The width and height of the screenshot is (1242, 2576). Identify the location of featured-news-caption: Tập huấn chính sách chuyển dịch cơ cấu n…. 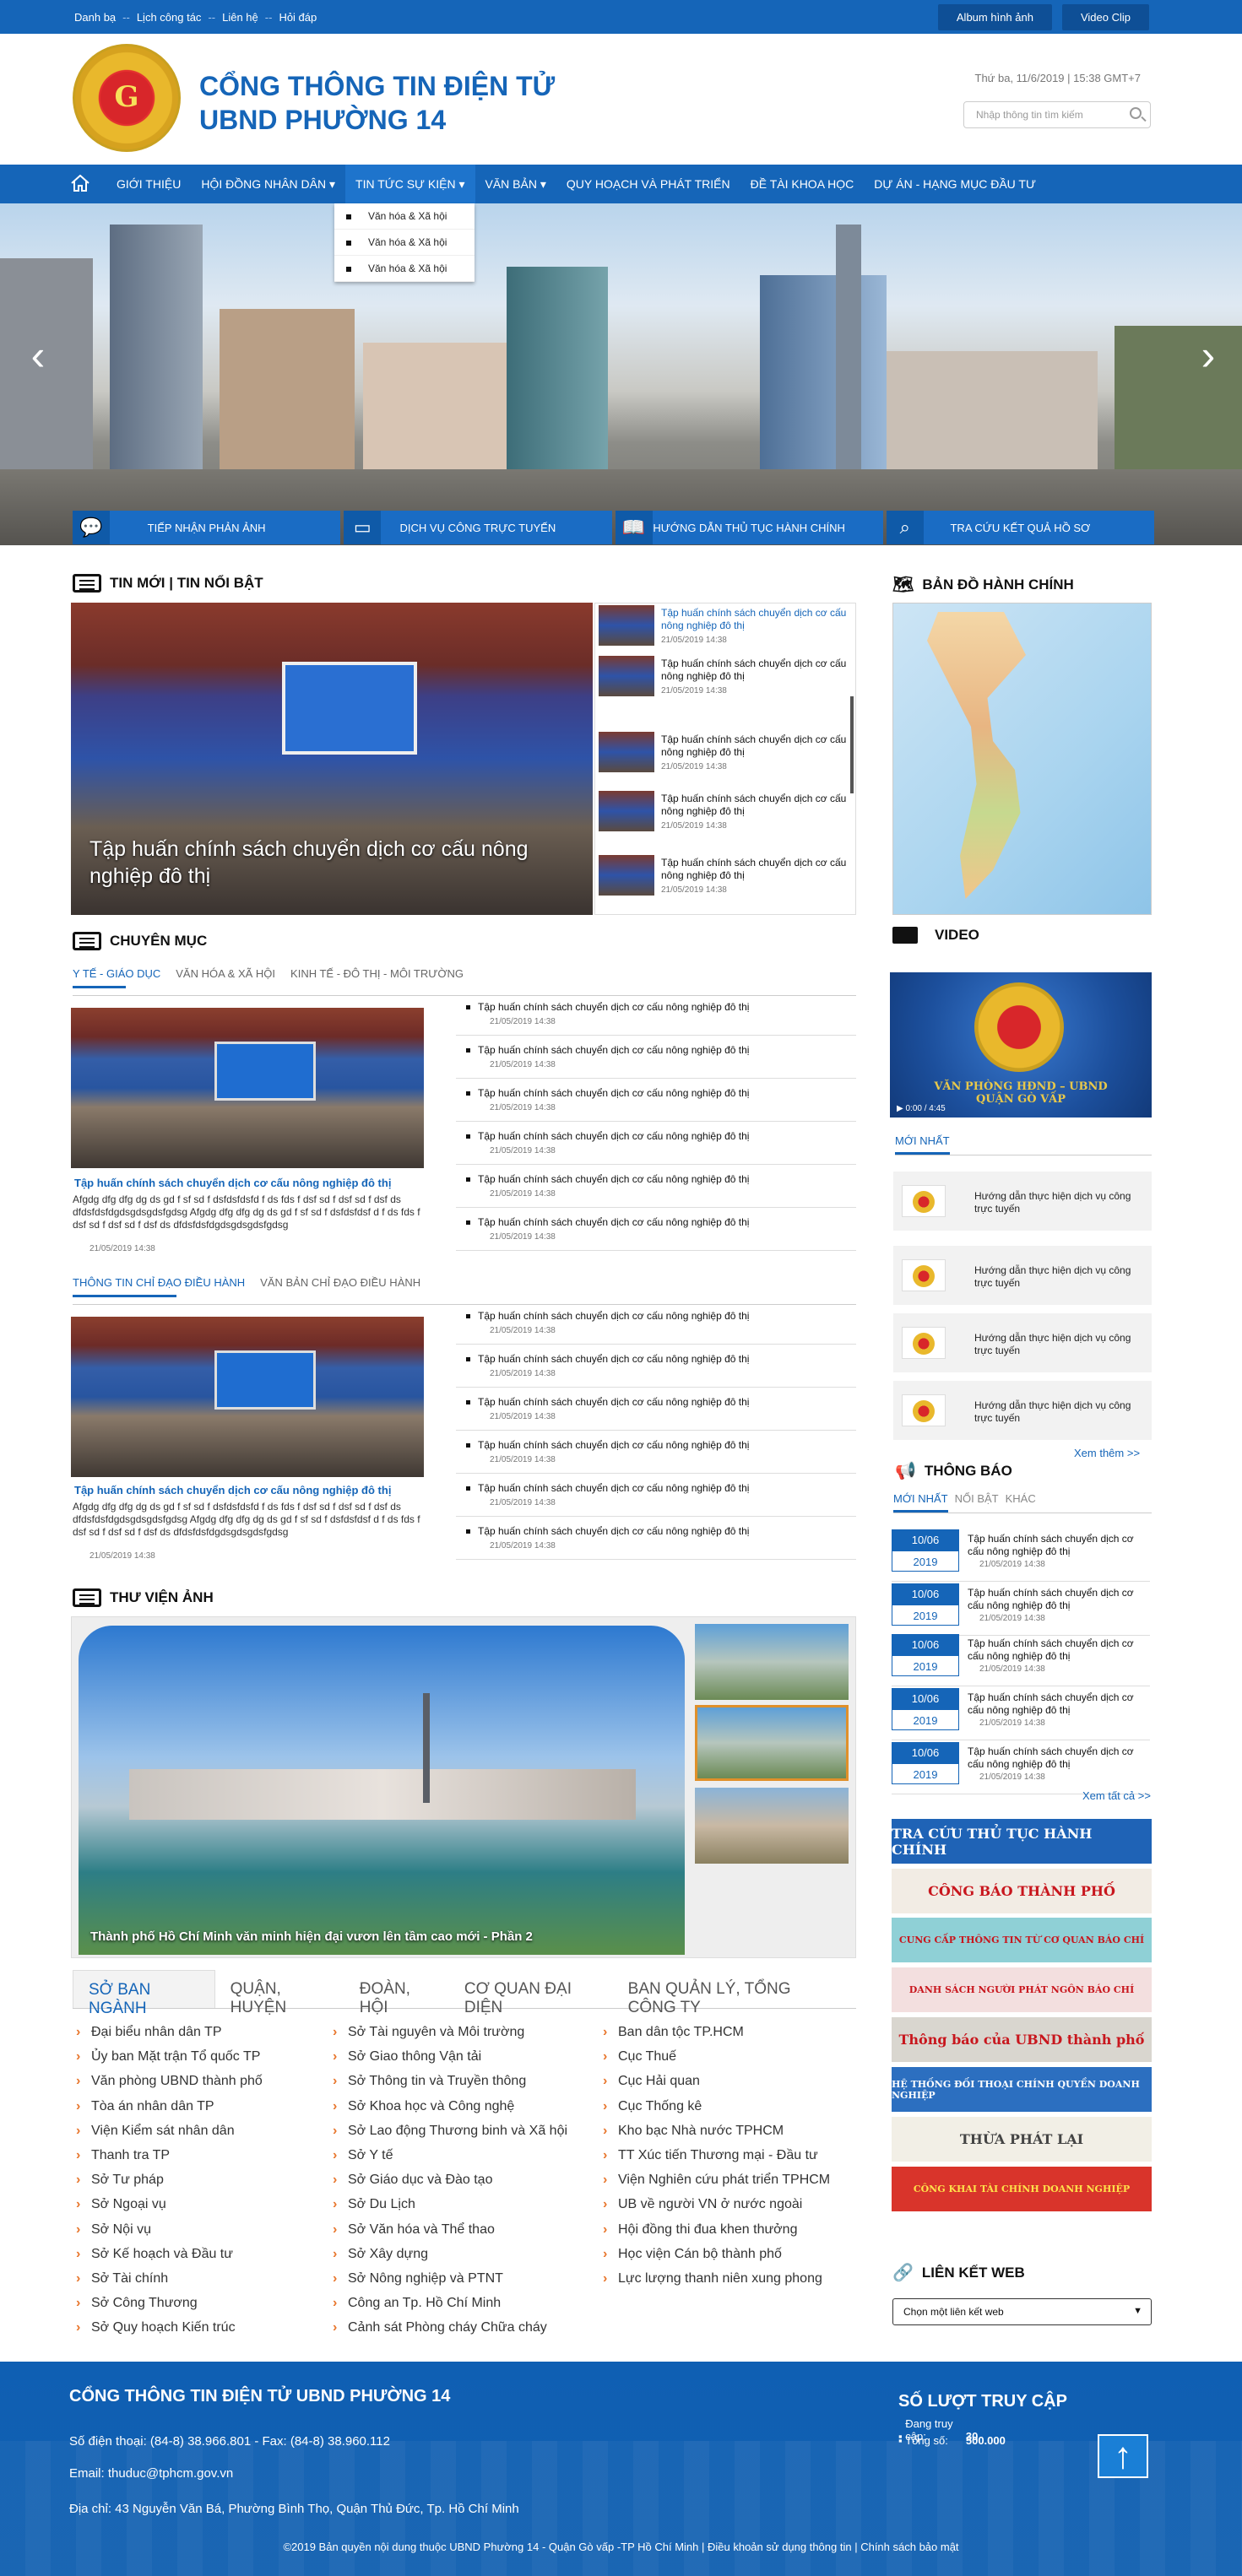
(309, 863).